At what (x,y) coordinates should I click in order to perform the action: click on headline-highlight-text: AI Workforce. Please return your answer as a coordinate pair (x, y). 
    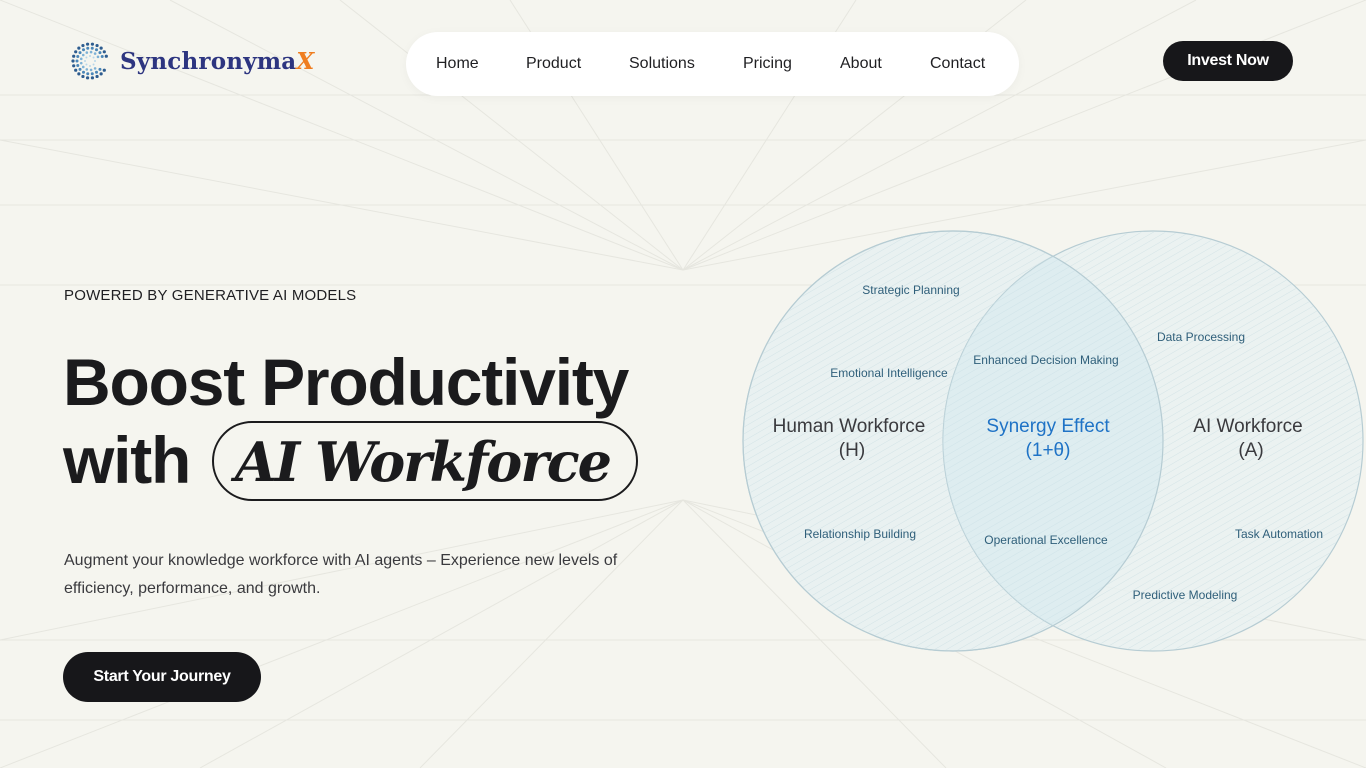
    Looking at the image, I should click on (423, 462).